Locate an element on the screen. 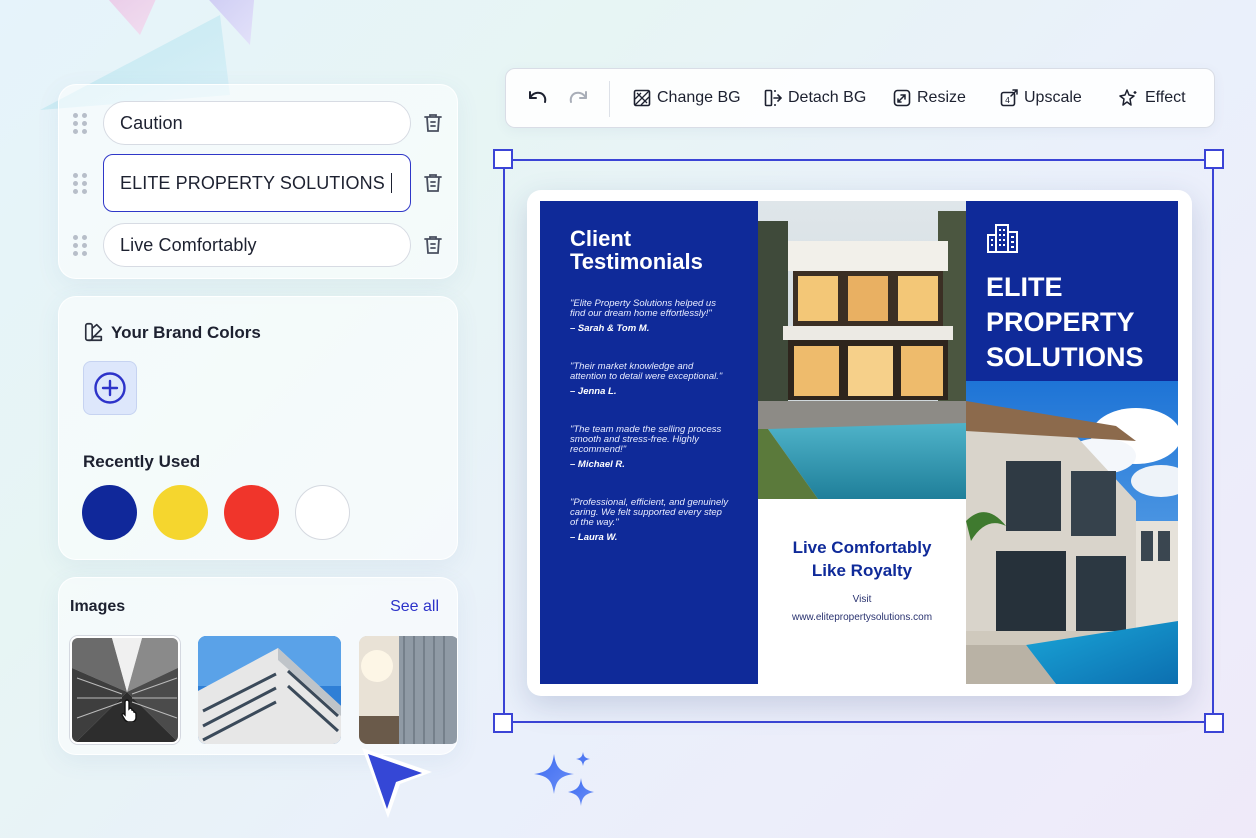  resize-icon is located at coordinates (902, 98).